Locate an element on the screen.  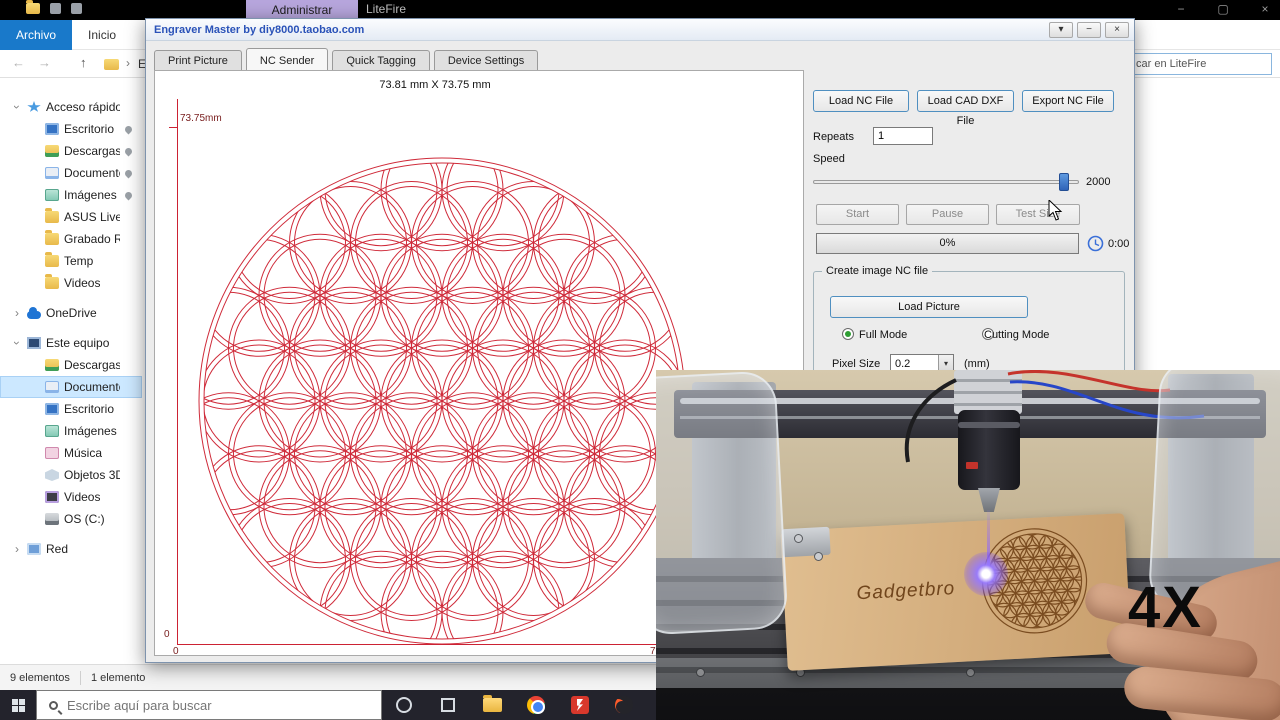
repeats-input is located at coordinates (903, 136).